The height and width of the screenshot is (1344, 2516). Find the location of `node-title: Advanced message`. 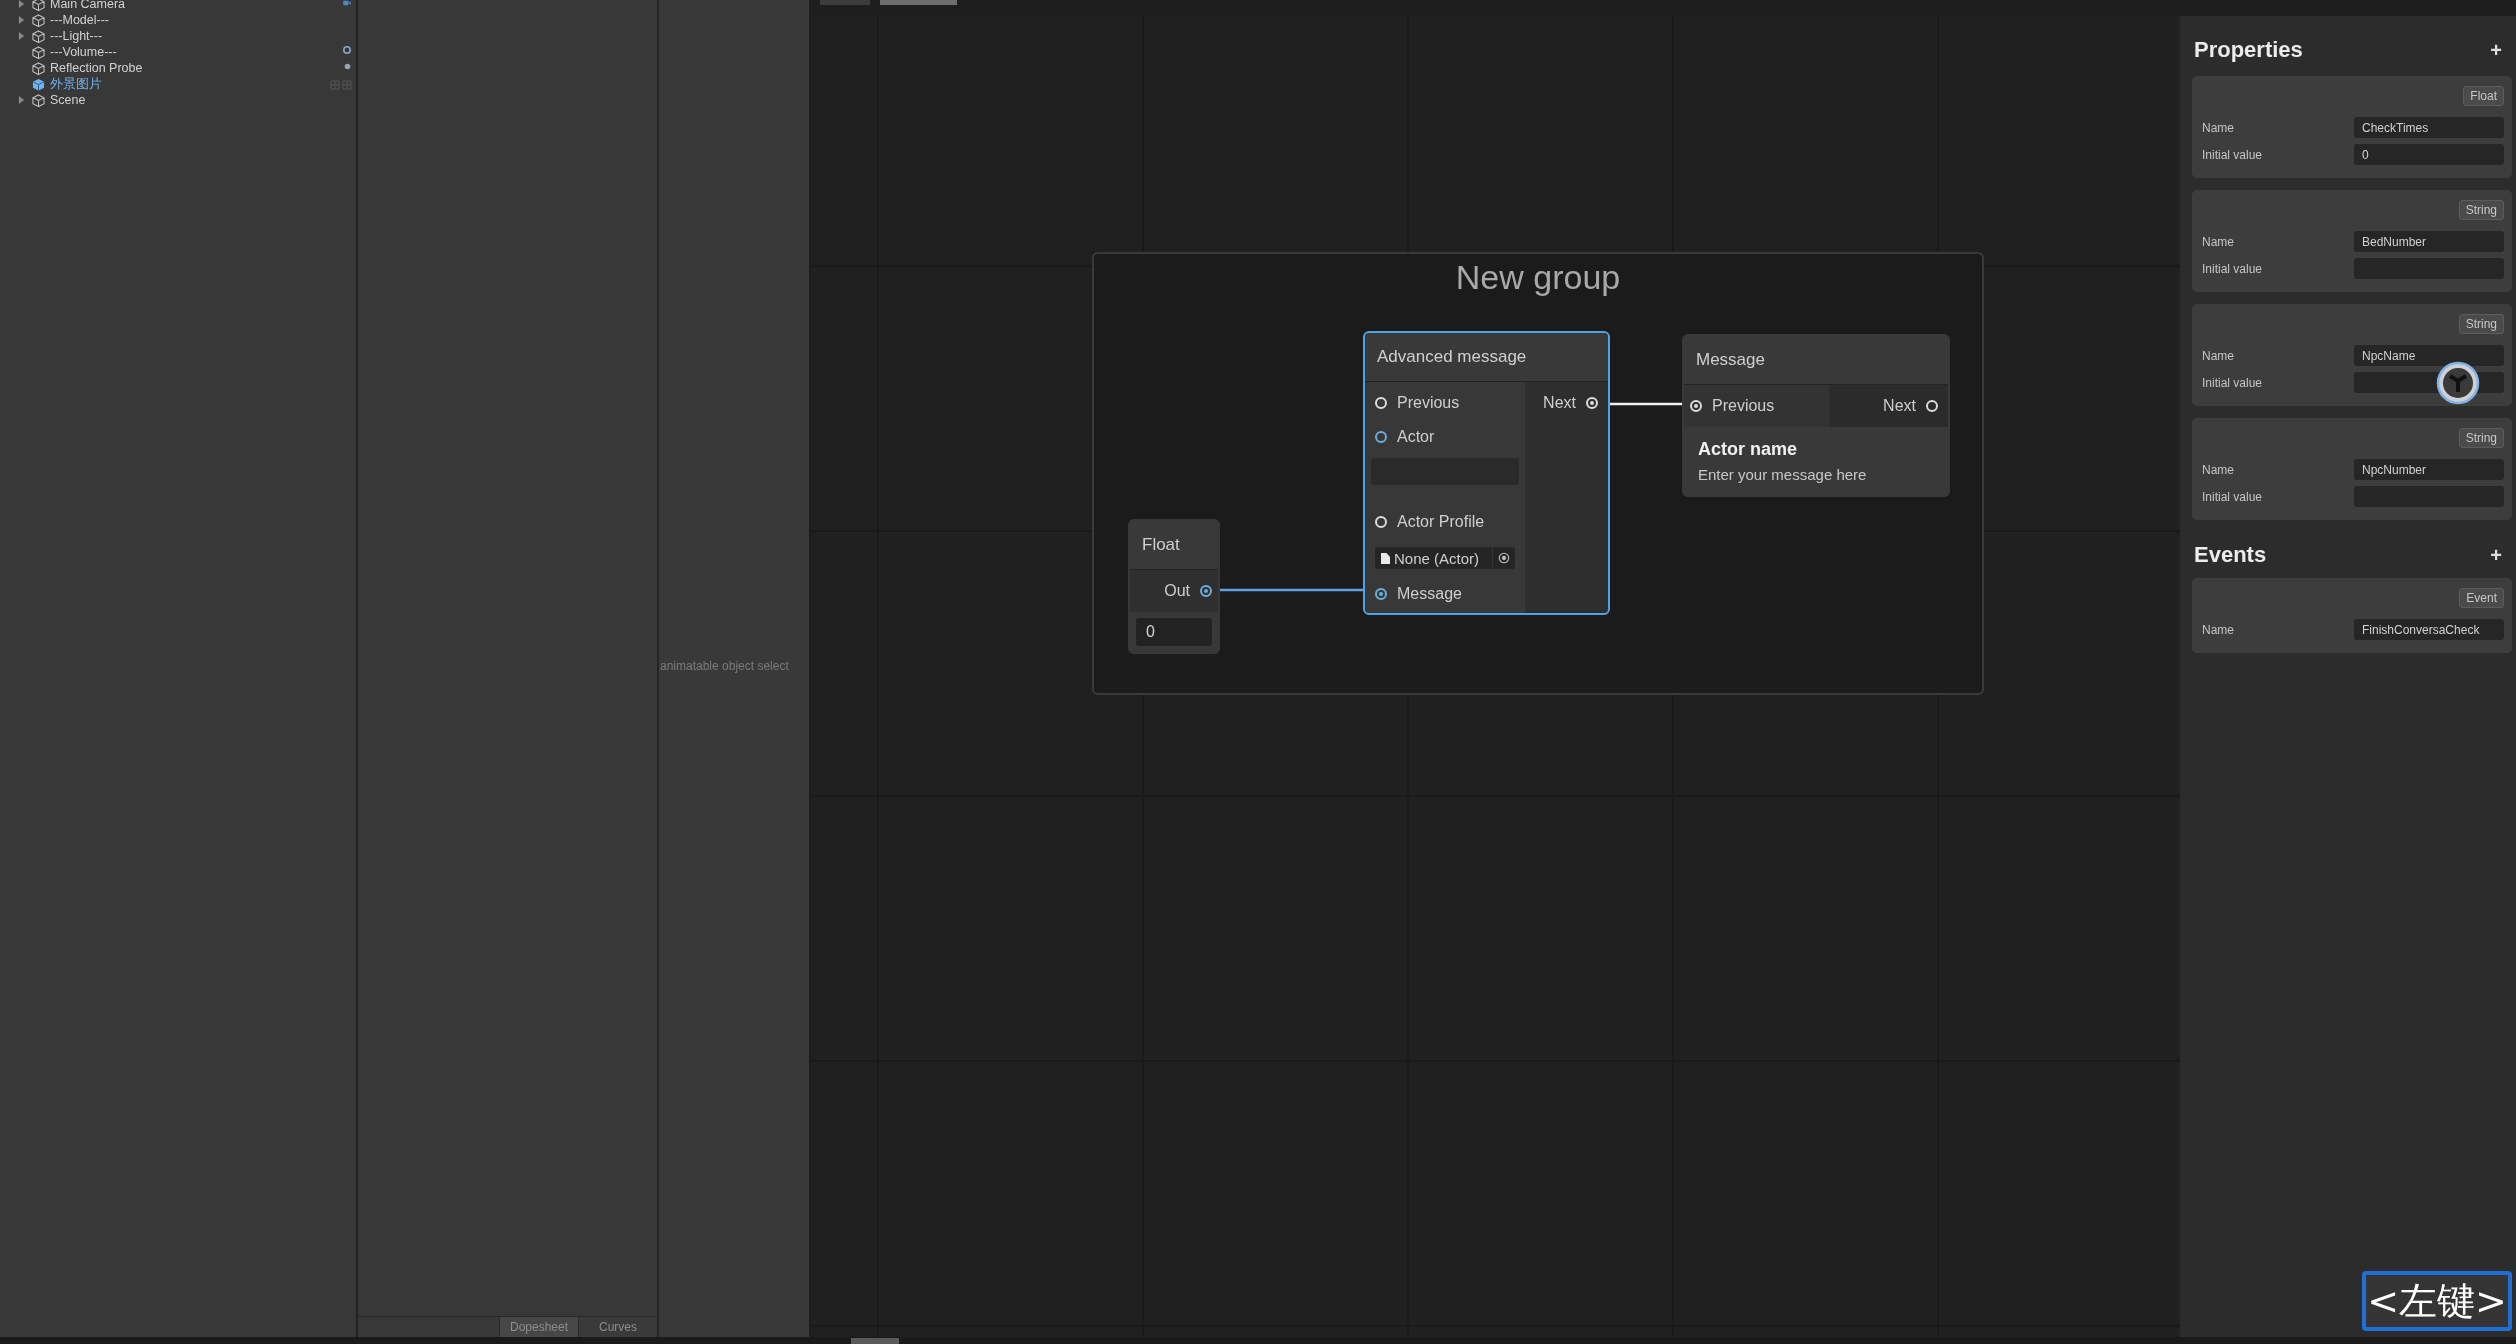

node-title: Advanced message is located at coordinates (1486, 357).